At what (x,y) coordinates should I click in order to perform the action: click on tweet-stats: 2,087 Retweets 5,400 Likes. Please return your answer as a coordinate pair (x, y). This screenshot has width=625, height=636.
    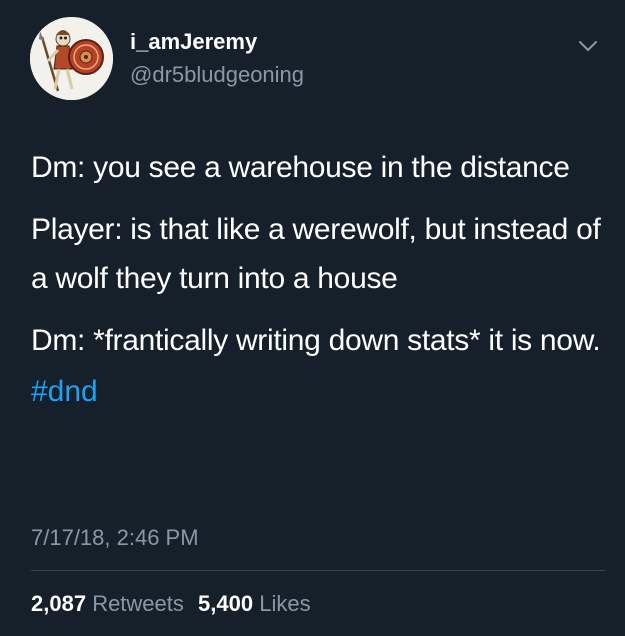
    Looking at the image, I should click on (171, 604).